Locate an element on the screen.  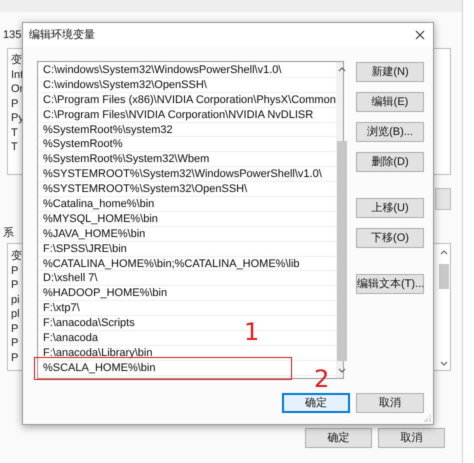
dialog-title: 编辑环境变量 is located at coordinates (62, 35).